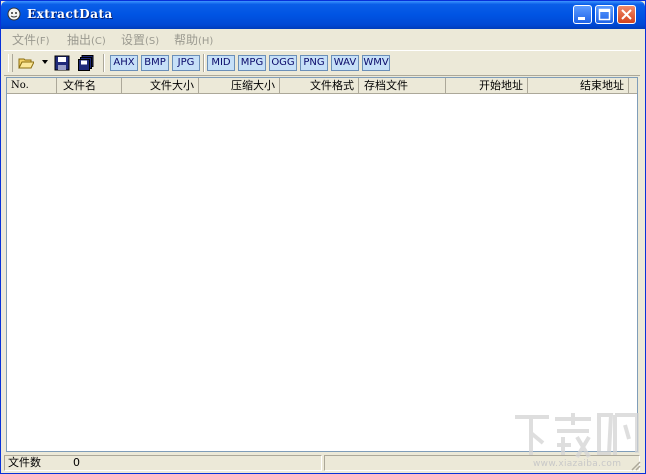 Image resolution: width=646 pixels, height=474 pixels. Describe the element at coordinates (323, 15) in the screenshot. I see `title-bar: ExtractData` at that location.